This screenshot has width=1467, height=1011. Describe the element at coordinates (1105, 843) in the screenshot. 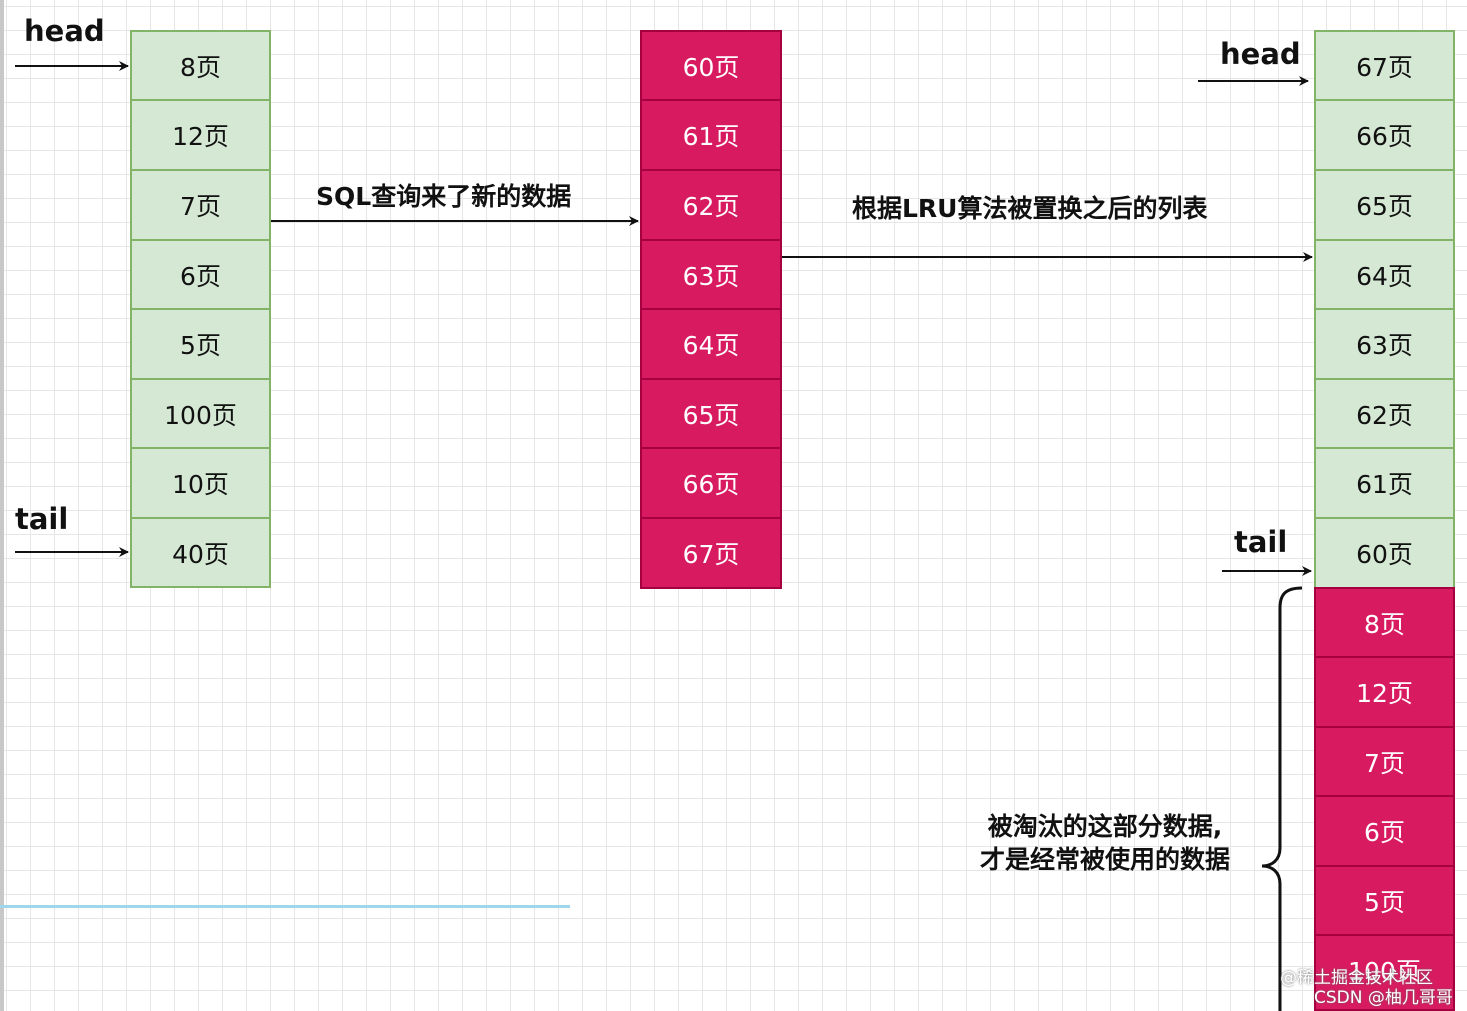

I see `evicted-note: 被淘汰的这部分数据, 才是经常被使用的数据` at that location.